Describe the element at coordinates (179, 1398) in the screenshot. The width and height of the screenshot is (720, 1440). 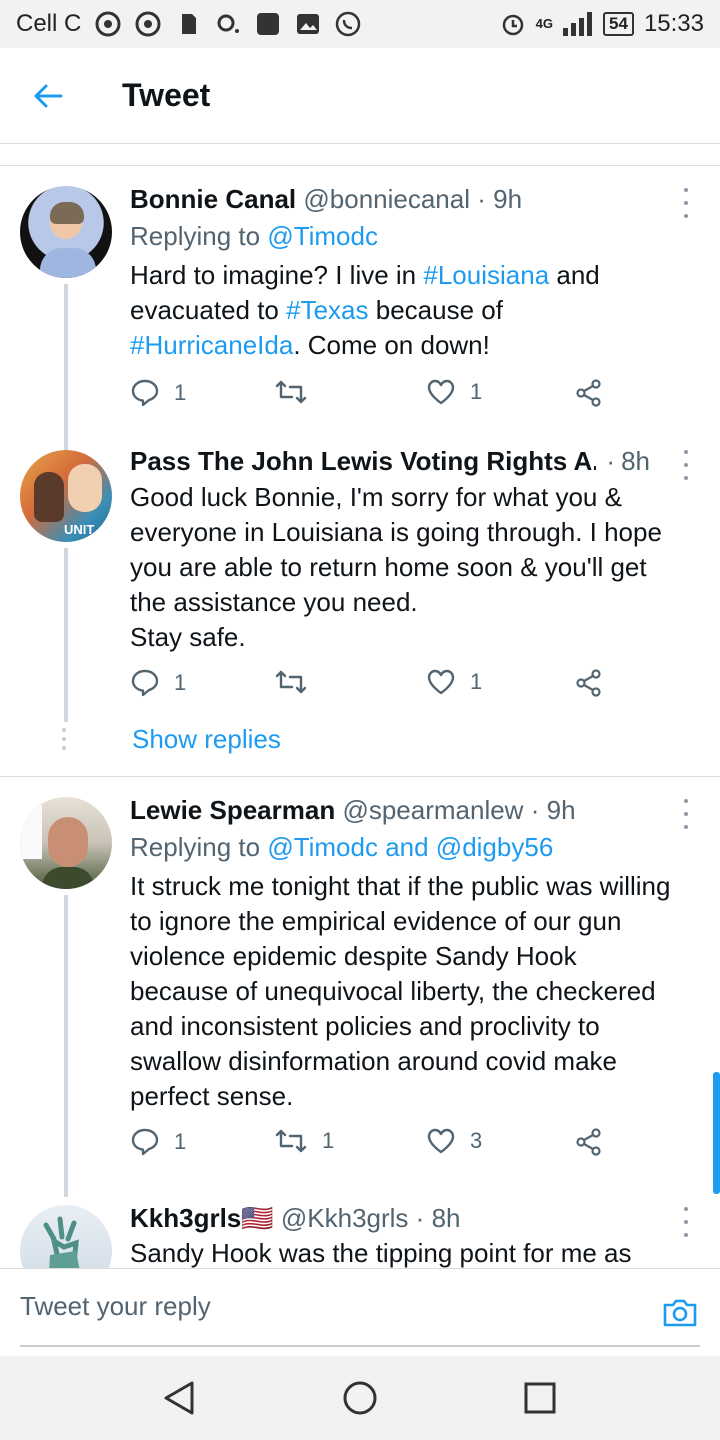
I see `nav-back-icon` at that location.